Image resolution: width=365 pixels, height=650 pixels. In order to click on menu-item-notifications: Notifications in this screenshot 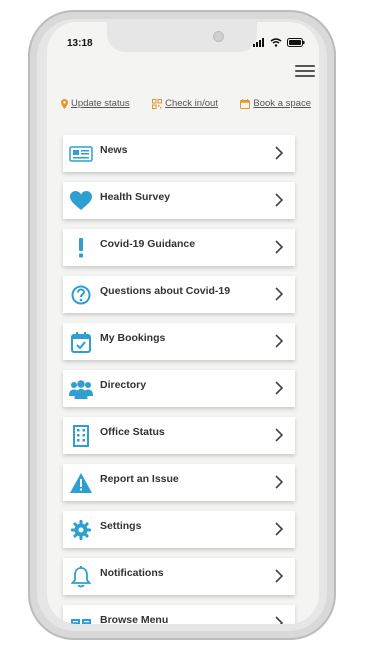, I will do `click(179, 576)`.